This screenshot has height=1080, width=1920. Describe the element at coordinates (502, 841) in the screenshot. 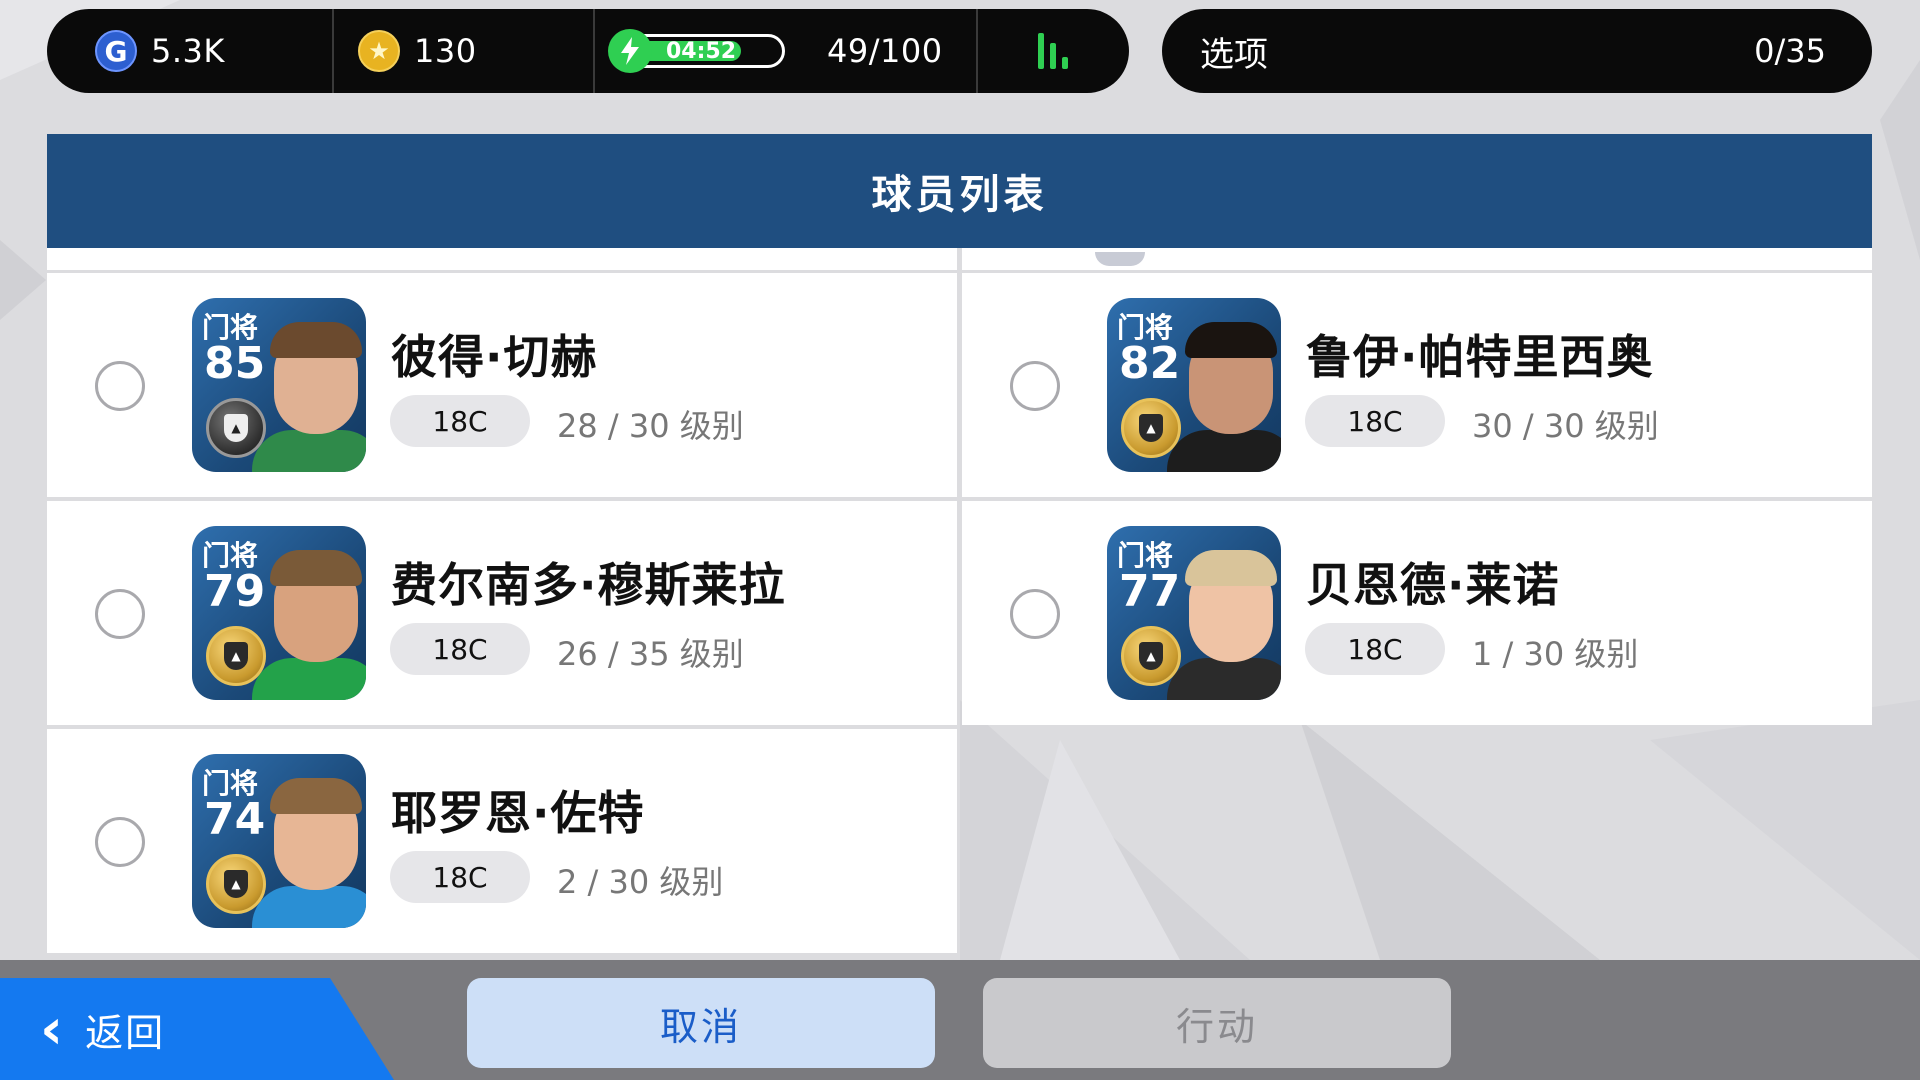

I see `player-card: 门将 74 ▲ 耶罗恩·佐特 18C 2 / 30 级别` at that location.